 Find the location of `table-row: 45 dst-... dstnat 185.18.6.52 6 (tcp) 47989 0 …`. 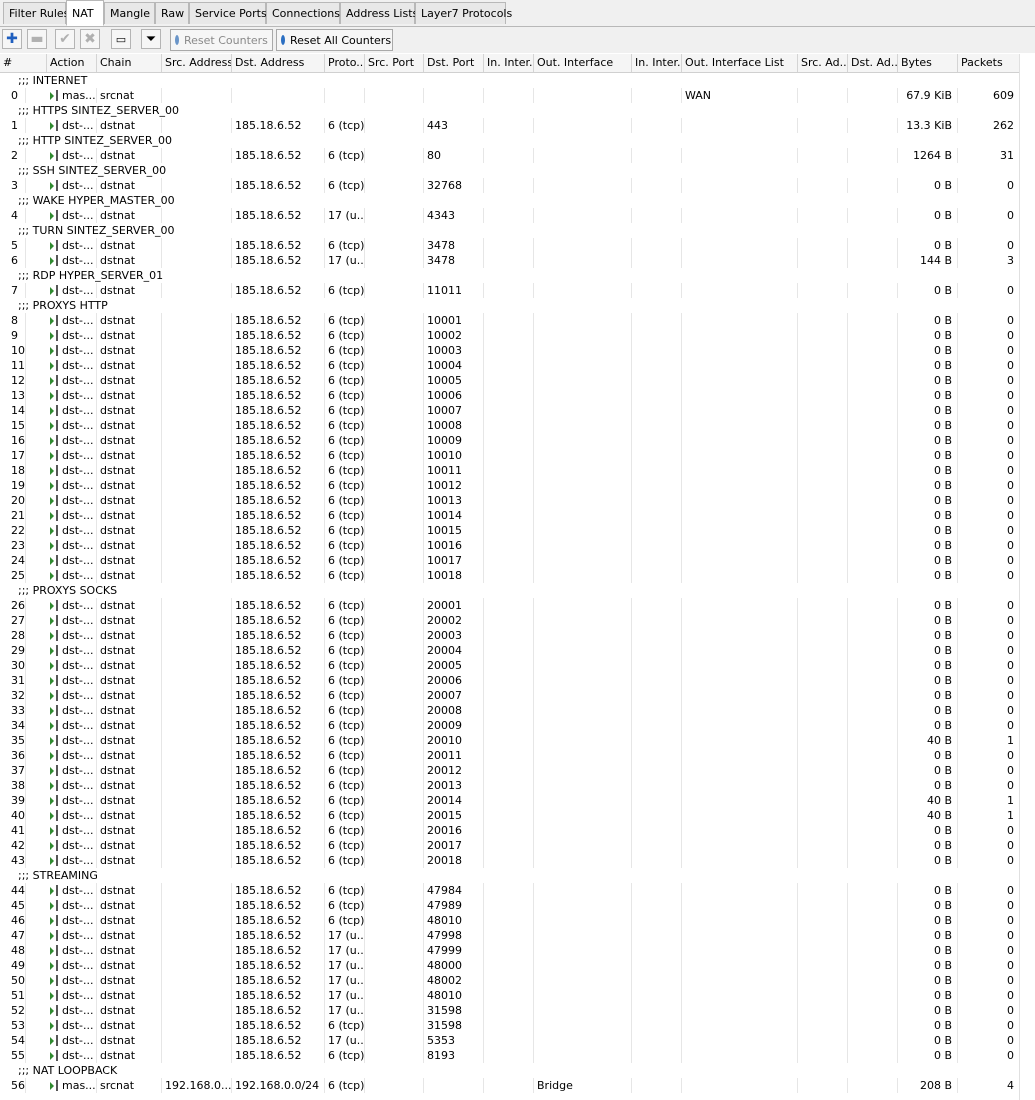

table-row: 45 dst-... dstnat 185.18.6.52 6 (tcp) 47989 0 … is located at coordinates (510, 905).